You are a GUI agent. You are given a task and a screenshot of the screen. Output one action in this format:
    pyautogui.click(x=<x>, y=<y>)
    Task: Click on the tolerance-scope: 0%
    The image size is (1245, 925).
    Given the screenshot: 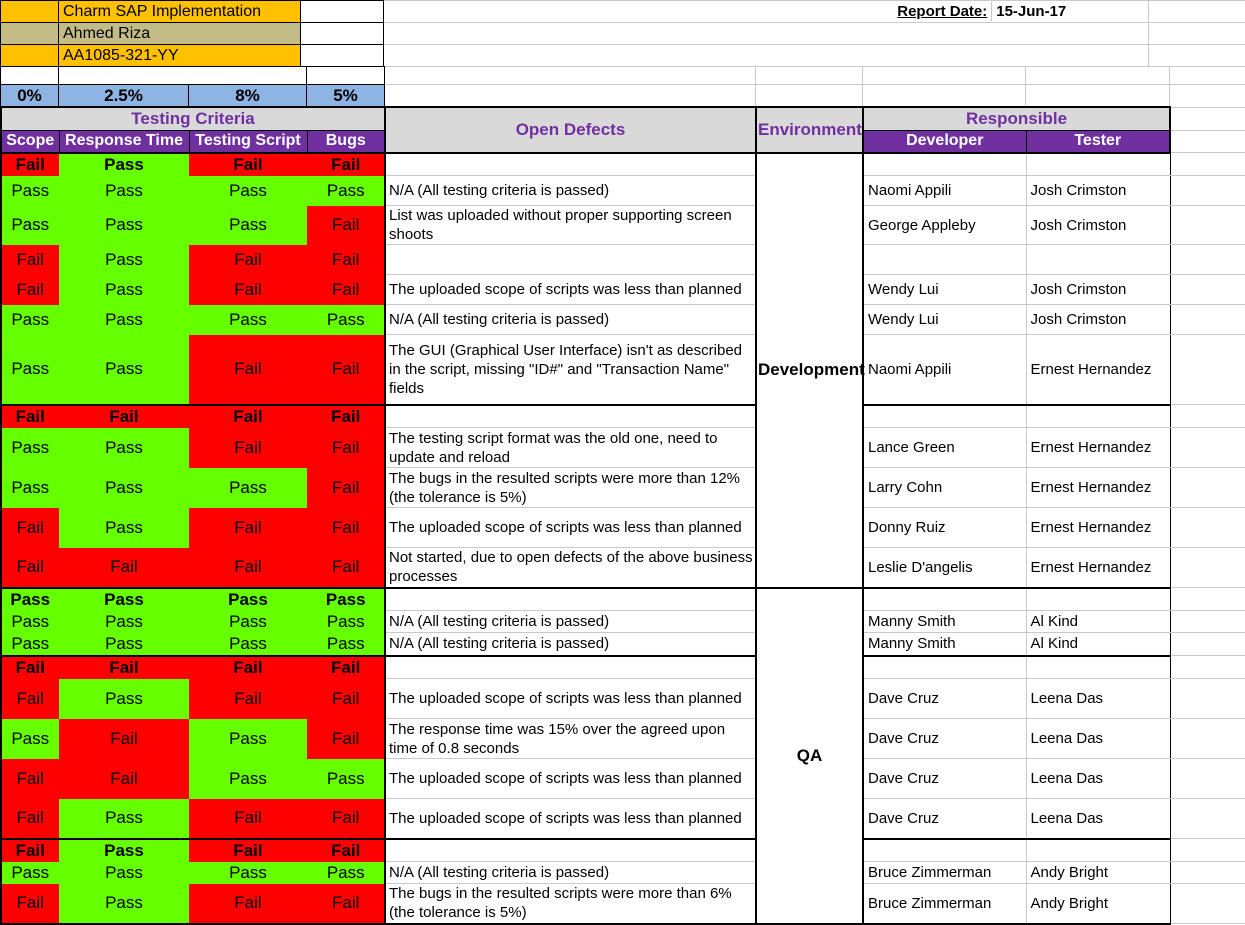 What is the action you would take?
    pyautogui.click(x=30, y=96)
    